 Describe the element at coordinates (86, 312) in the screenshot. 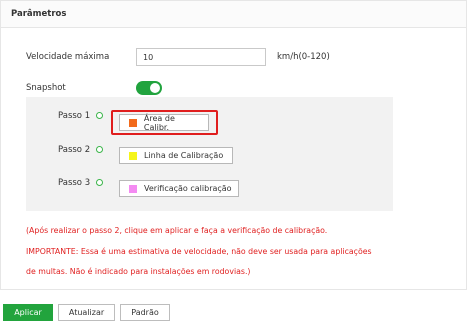

I see `refresh-button: Atualizar` at that location.